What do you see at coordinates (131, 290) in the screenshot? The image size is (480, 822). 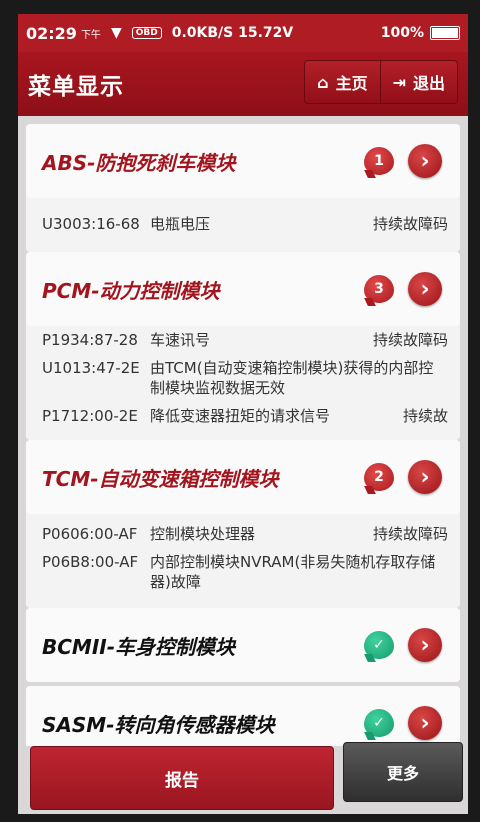 I see `module-name: PCM-动力控制模块` at bounding box center [131, 290].